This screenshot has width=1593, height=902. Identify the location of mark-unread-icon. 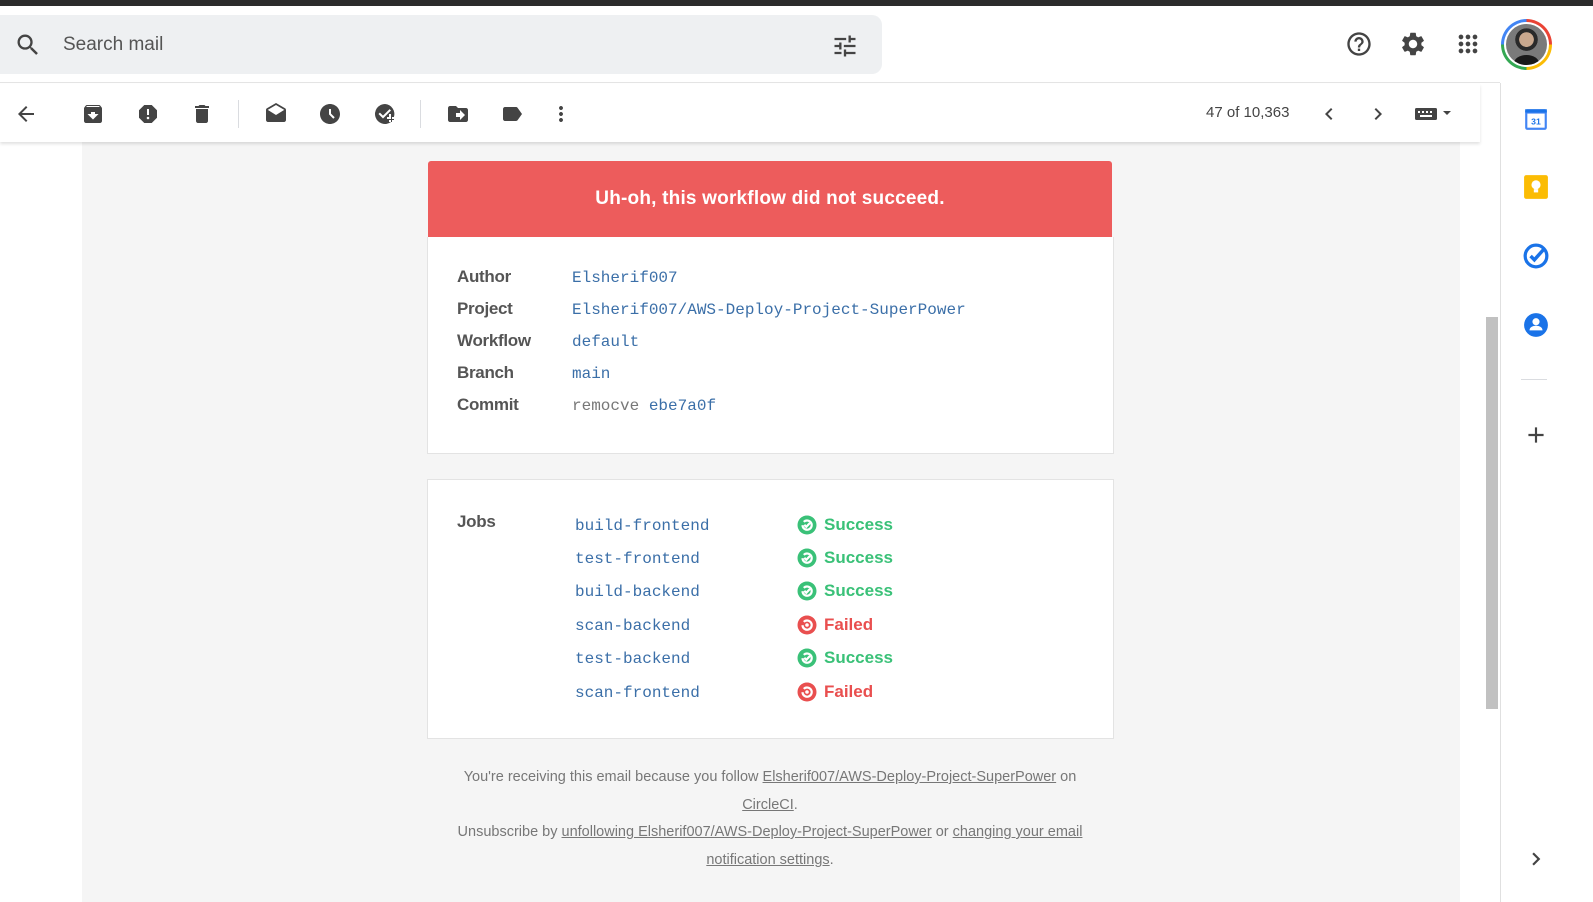
(276, 114).